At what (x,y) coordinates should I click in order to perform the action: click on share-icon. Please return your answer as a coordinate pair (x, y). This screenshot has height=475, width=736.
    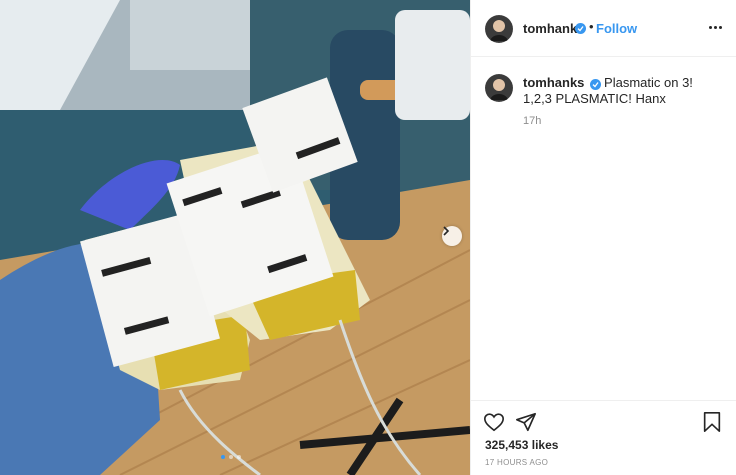
    Looking at the image, I should click on (526, 422).